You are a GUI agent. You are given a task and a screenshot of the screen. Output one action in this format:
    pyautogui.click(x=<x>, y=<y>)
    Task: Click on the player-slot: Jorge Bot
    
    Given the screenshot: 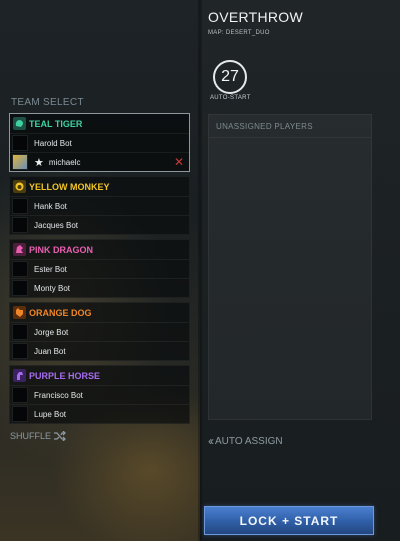 What is the action you would take?
    pyautogui.click(x=99, y=331)
    